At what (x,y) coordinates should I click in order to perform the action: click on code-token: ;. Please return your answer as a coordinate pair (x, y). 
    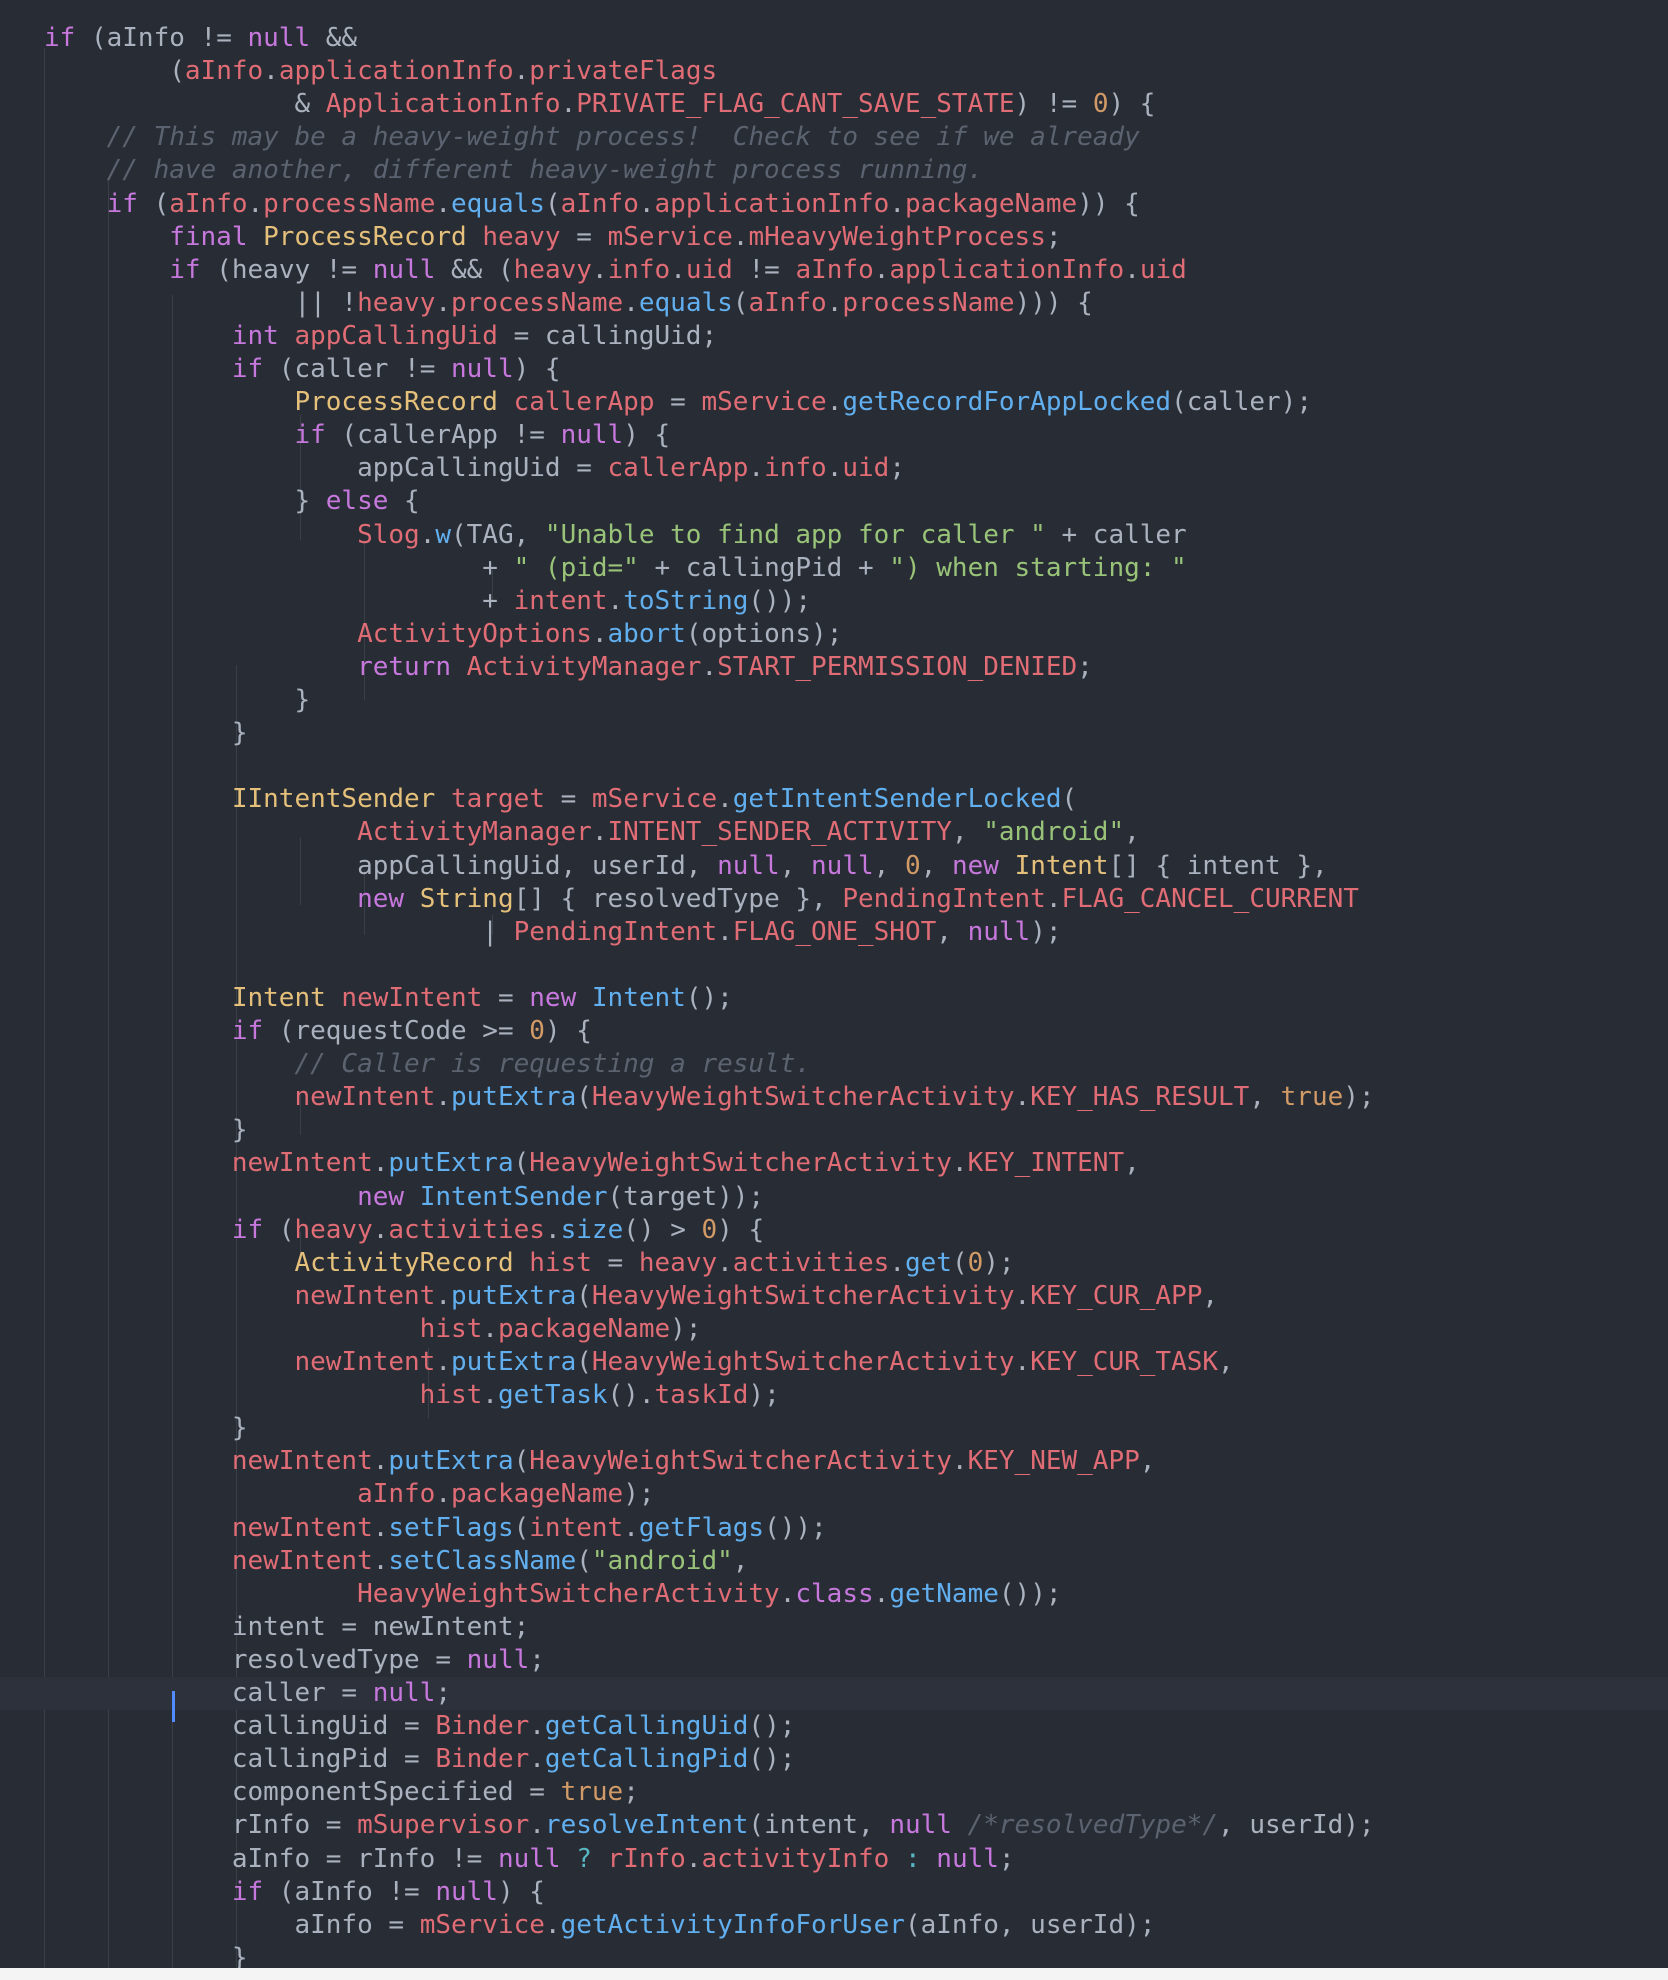
    Looking at the image, I should click on (631, 1792).